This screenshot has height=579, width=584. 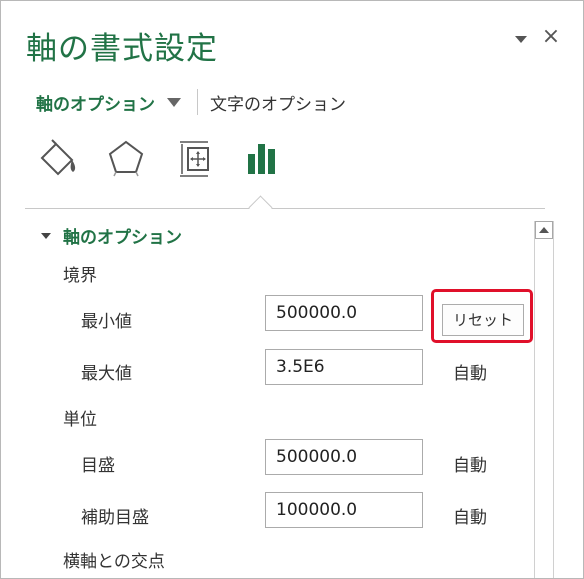 I want to click on vertical-scrollbar, so click(x=544, y=399).